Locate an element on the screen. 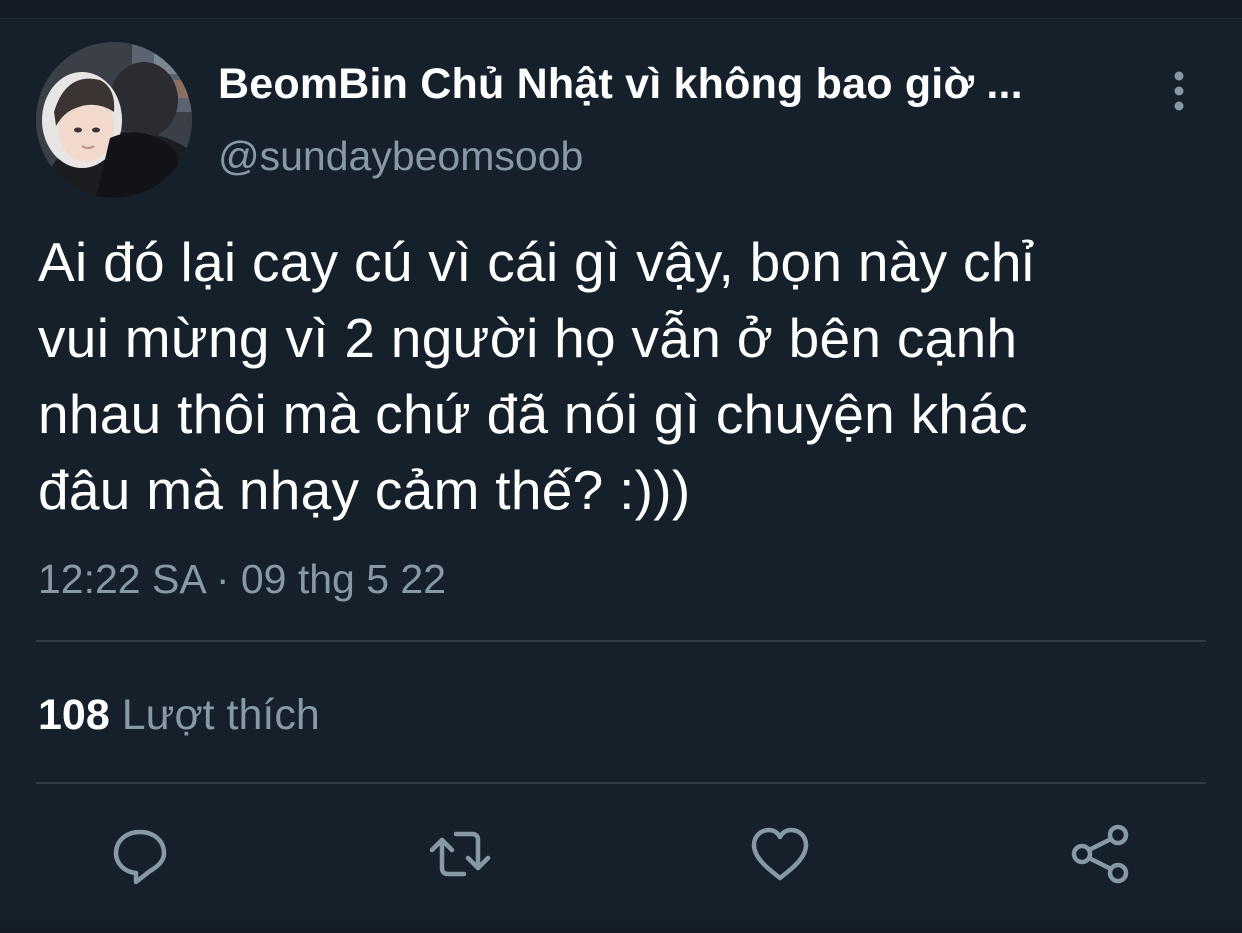  retweet-button is located at coordinates (460, 854).